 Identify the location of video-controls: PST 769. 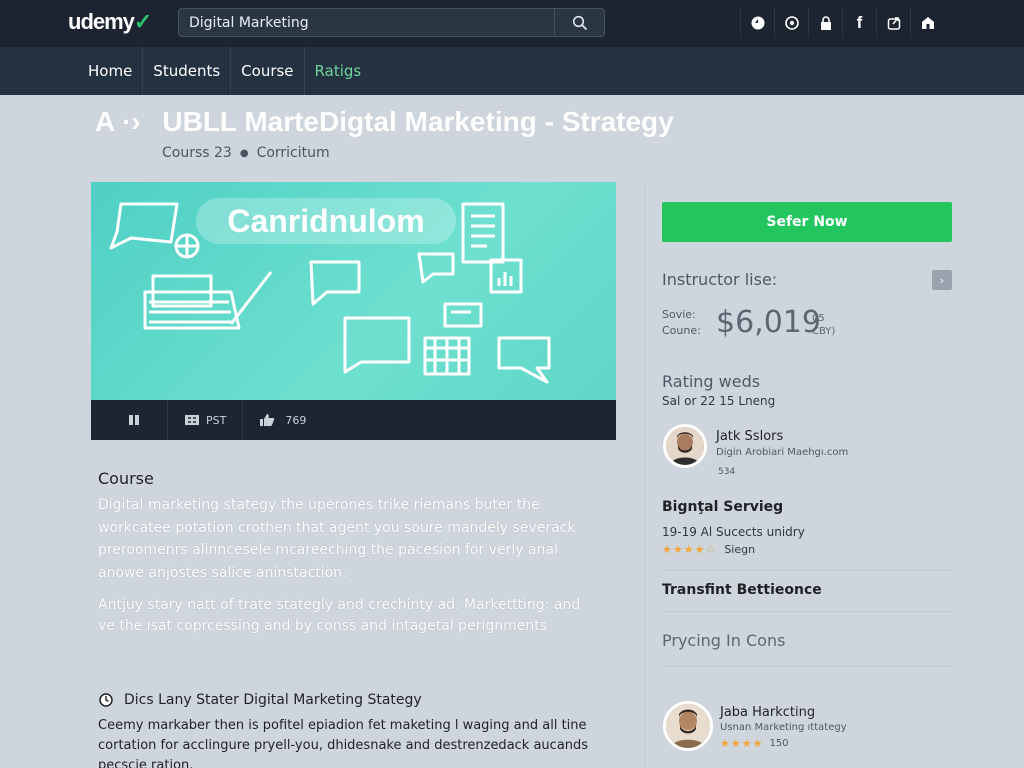
(353, 420).